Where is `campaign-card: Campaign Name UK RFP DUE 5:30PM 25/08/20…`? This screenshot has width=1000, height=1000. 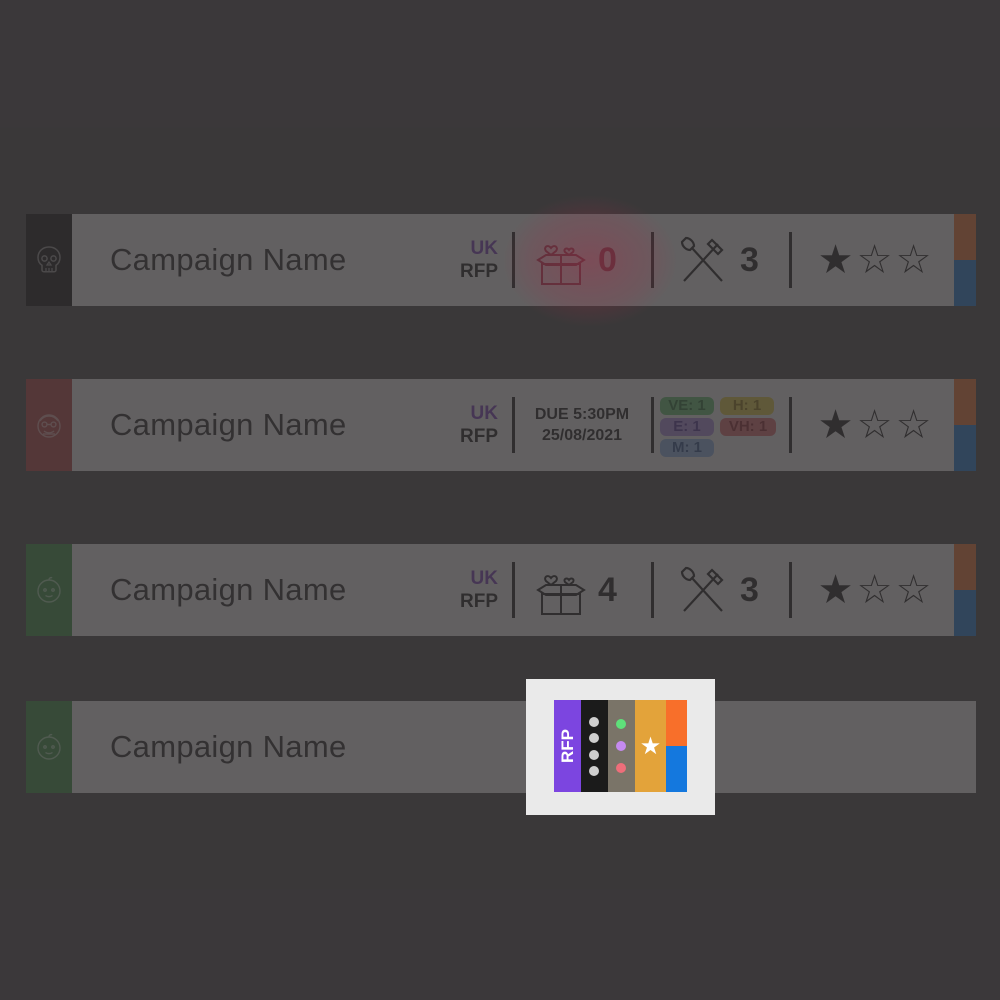 campaign-card: Campaign Name UK RFP DUE 5:30PM 25/08/20… is located at coordinates (501, 425).